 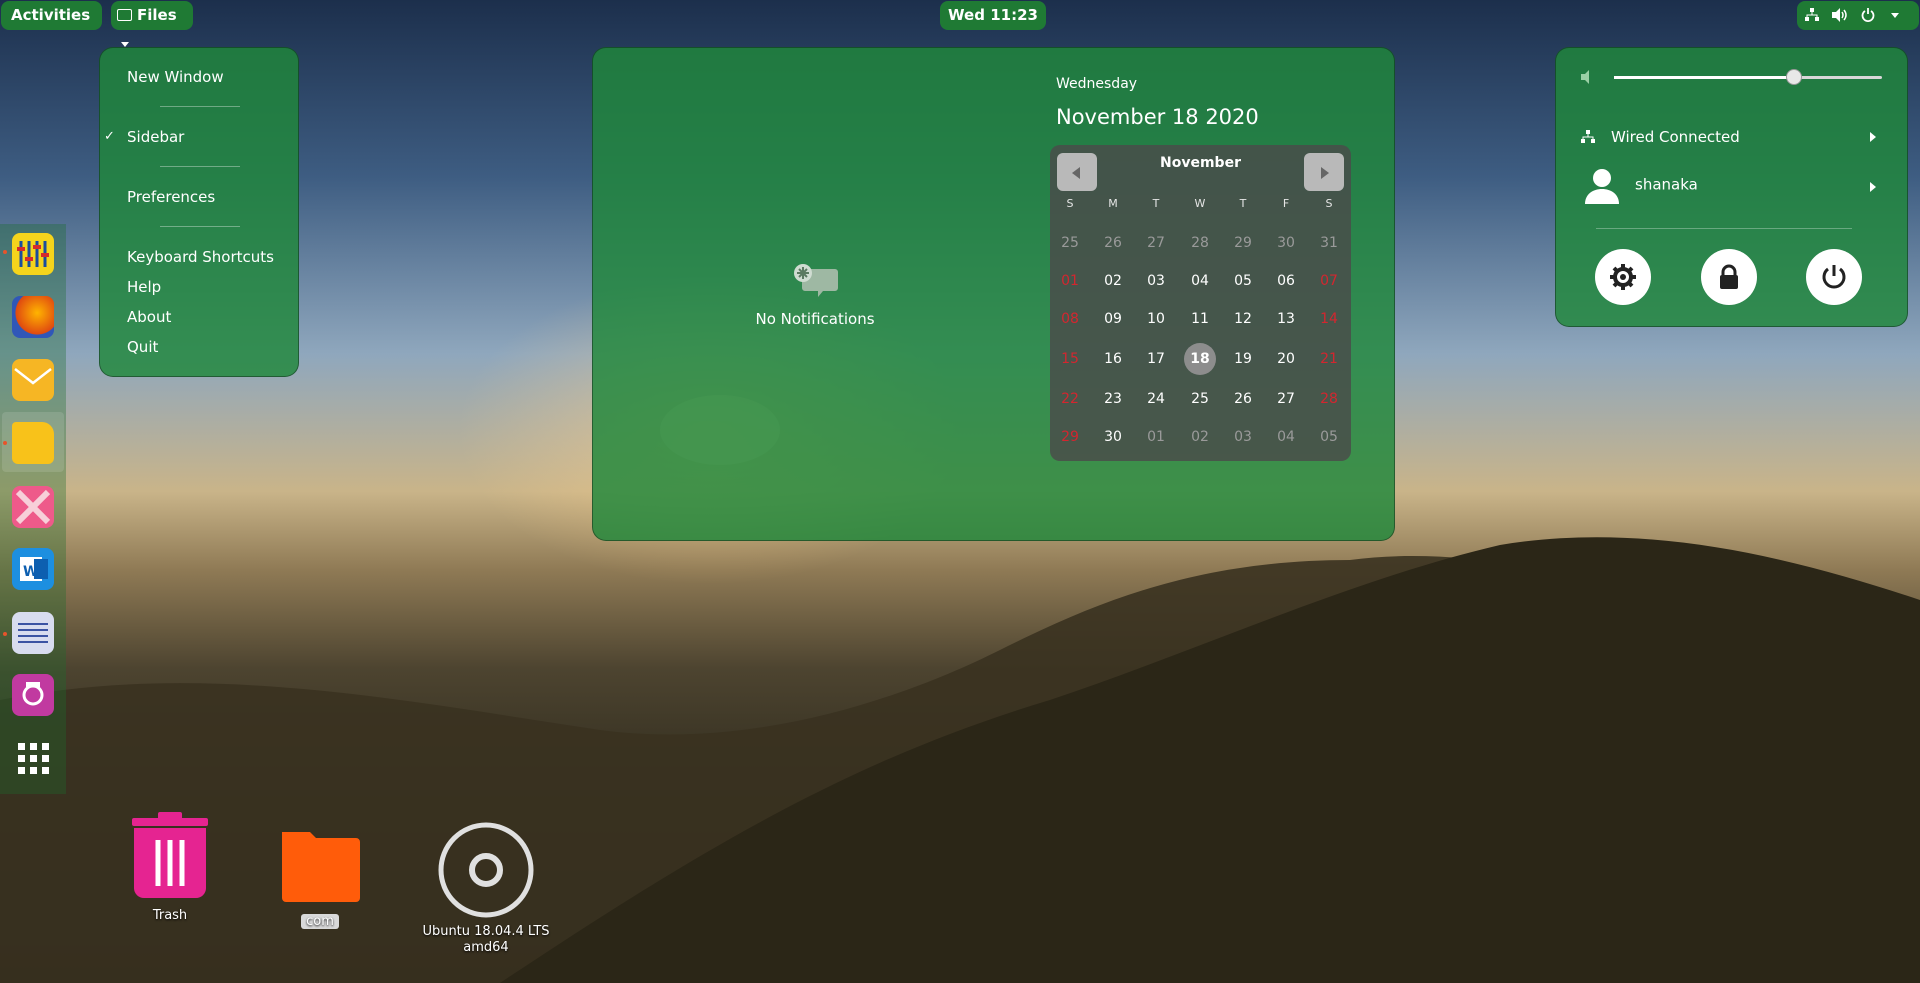 What do you see at coordinates (1286, 281) in the screenshot?
I see `calendar-day: 06` at bounding box center [1286, 281].